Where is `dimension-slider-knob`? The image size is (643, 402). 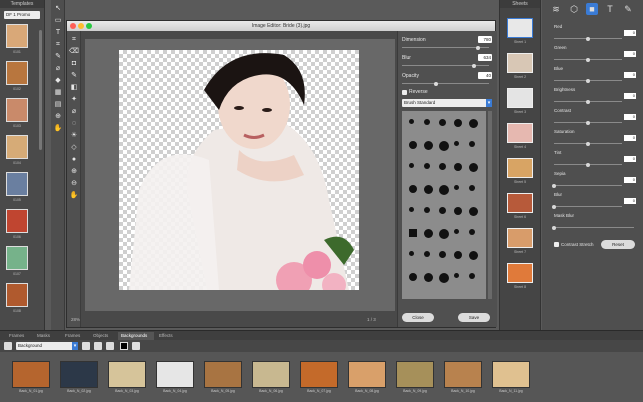 dimension-slider-knob is located at coordinates (477, 47).